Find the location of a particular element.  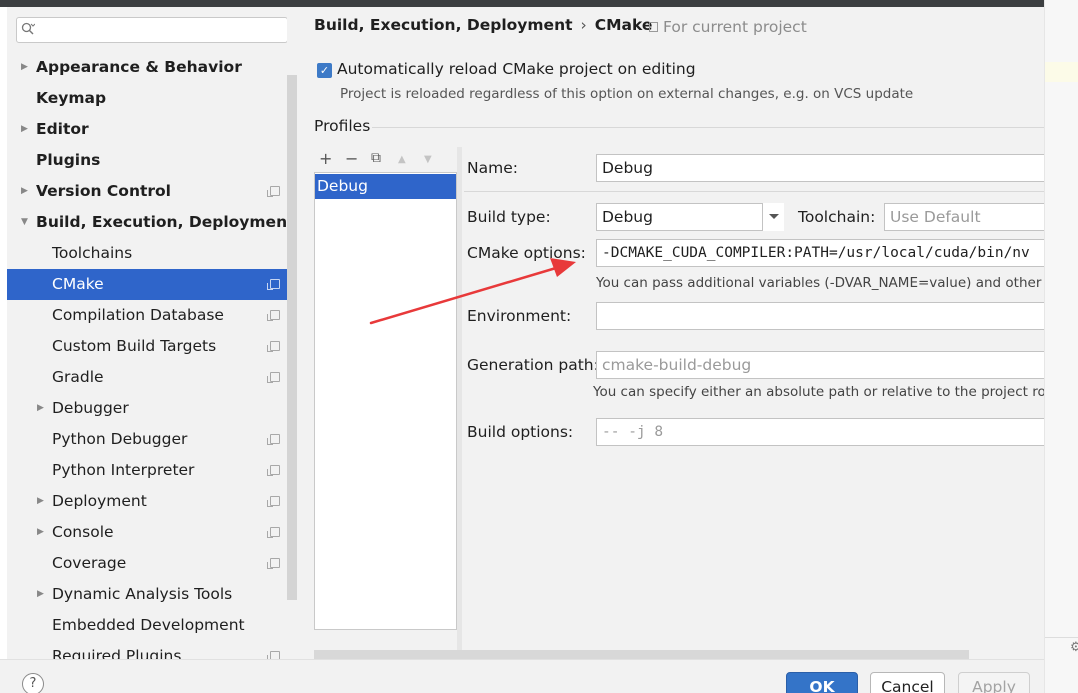

breadcrumb-parent: Build, Execution, Deployment is located at coordinates (443, 25).